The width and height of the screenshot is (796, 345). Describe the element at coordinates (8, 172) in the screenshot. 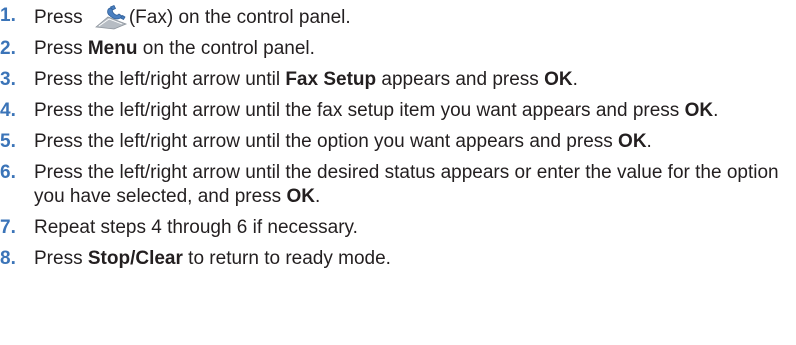

I see `step-number: 6.` at that location.